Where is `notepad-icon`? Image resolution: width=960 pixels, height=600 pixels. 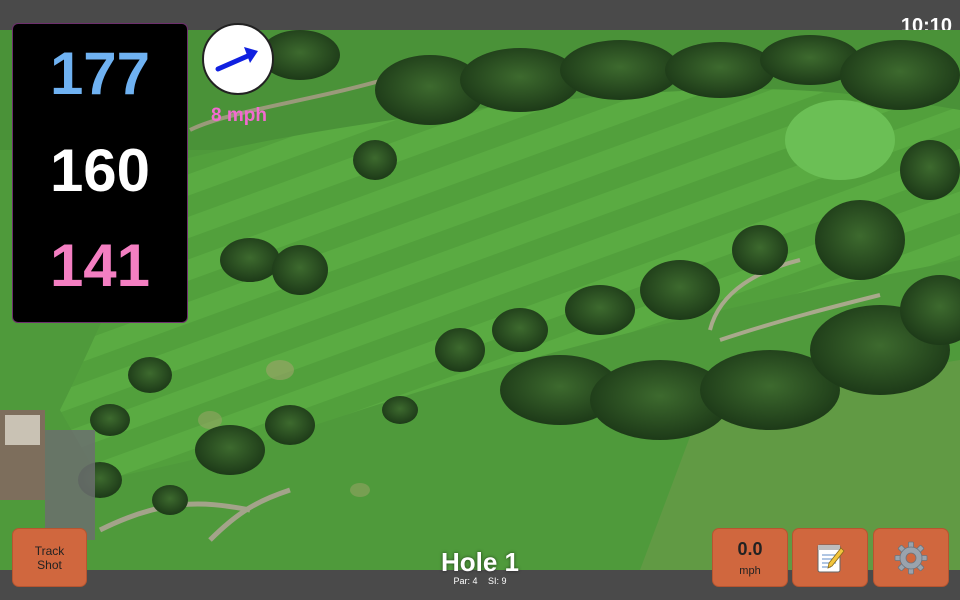
notepad-icon is located at coordinates (831, 558).